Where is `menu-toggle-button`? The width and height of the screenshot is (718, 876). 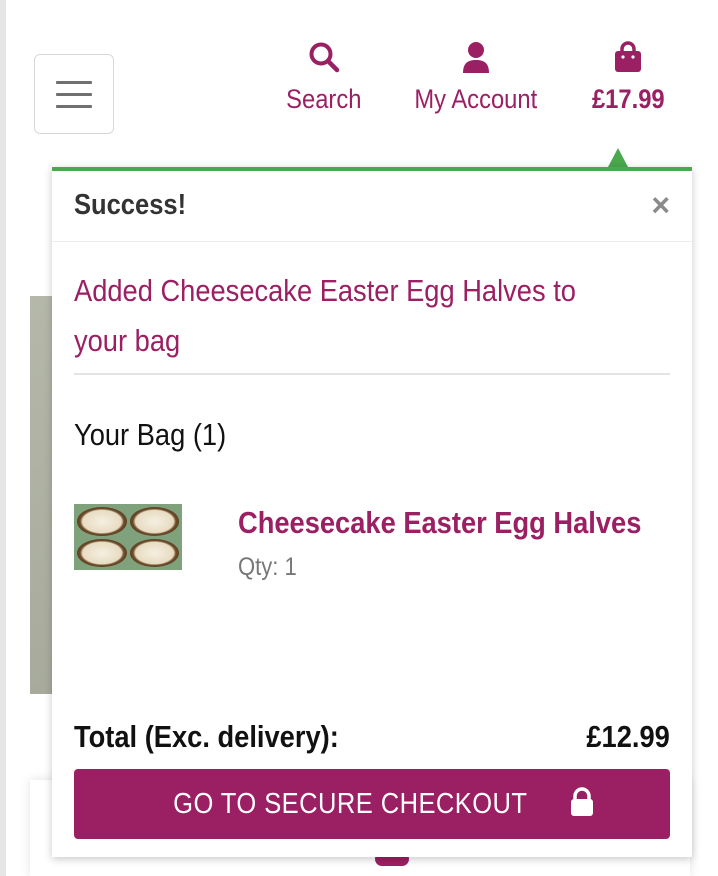 menu-toggle-button is located at coordinates (74, 94).